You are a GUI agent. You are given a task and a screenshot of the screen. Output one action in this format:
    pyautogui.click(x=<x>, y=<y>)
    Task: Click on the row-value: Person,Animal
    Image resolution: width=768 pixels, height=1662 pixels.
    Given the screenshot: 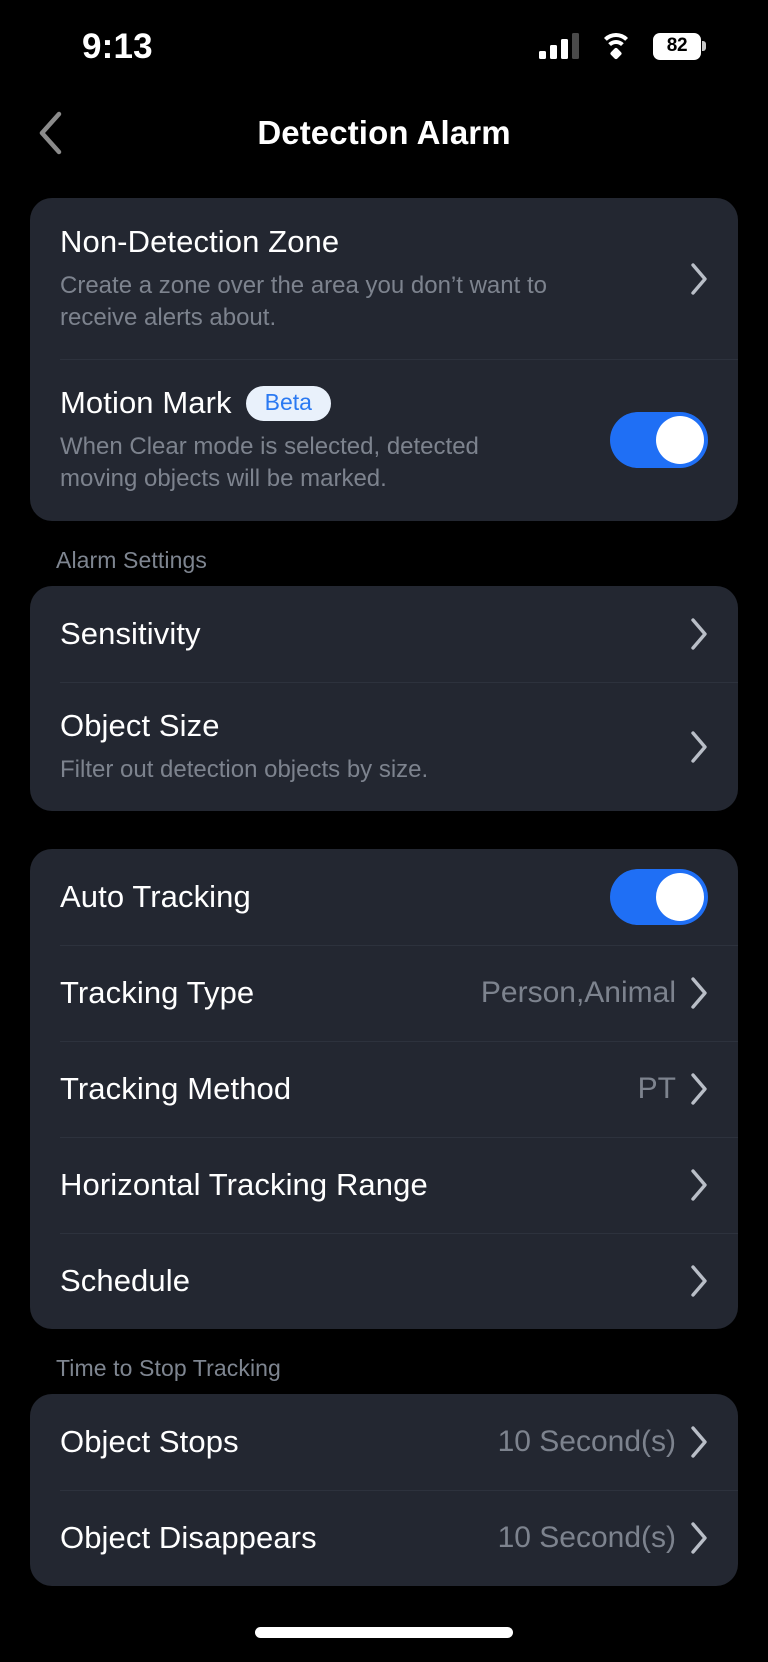 What is the action you would take?
    pyautogui.click(x=578, y=993)
    